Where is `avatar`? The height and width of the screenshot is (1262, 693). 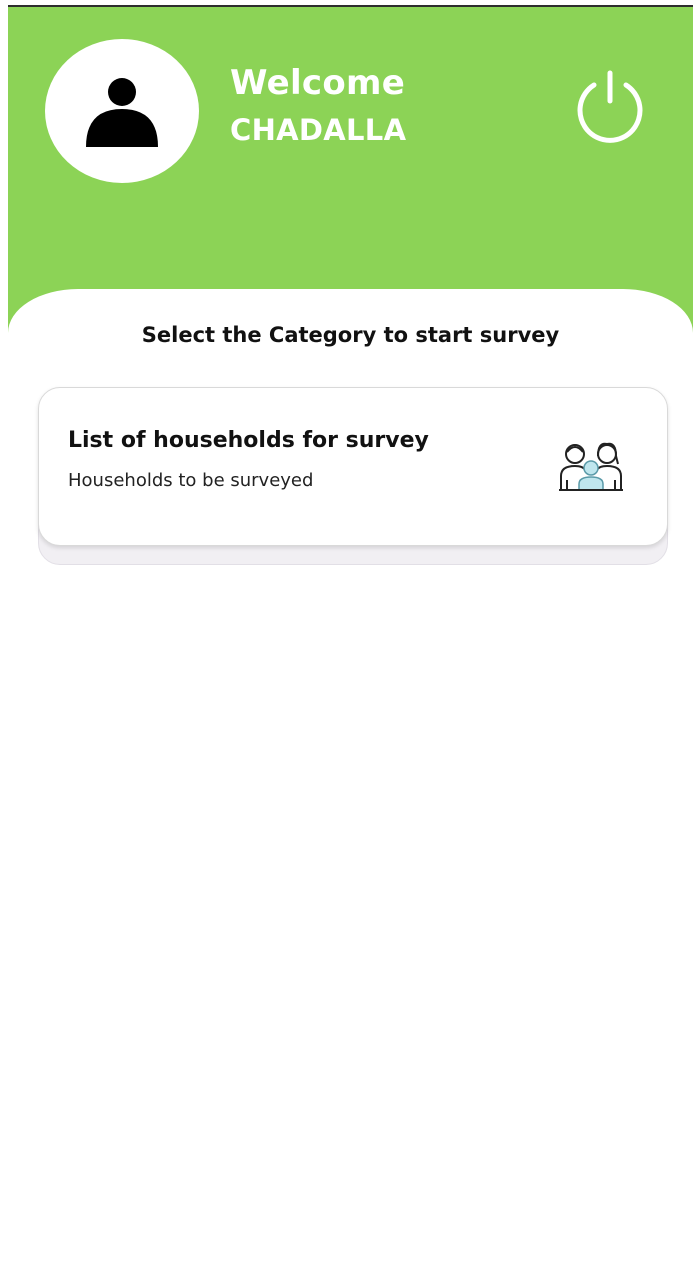
avatar is located at coordinates (122, 111).